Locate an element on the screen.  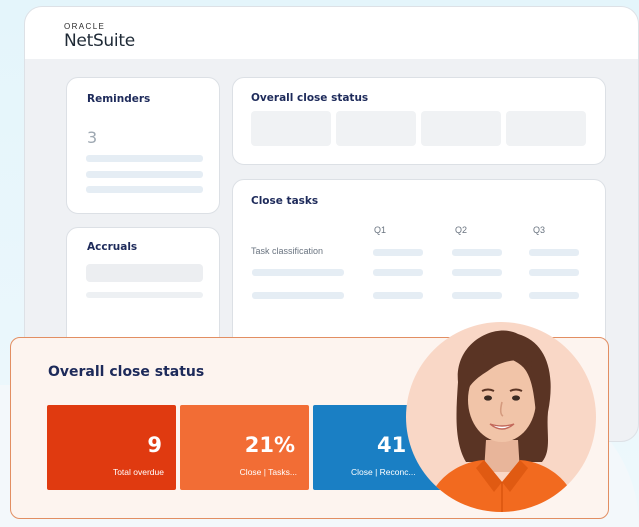
netsuite-logo: ORACLE NetSuite is located at coordinates (99, 36).